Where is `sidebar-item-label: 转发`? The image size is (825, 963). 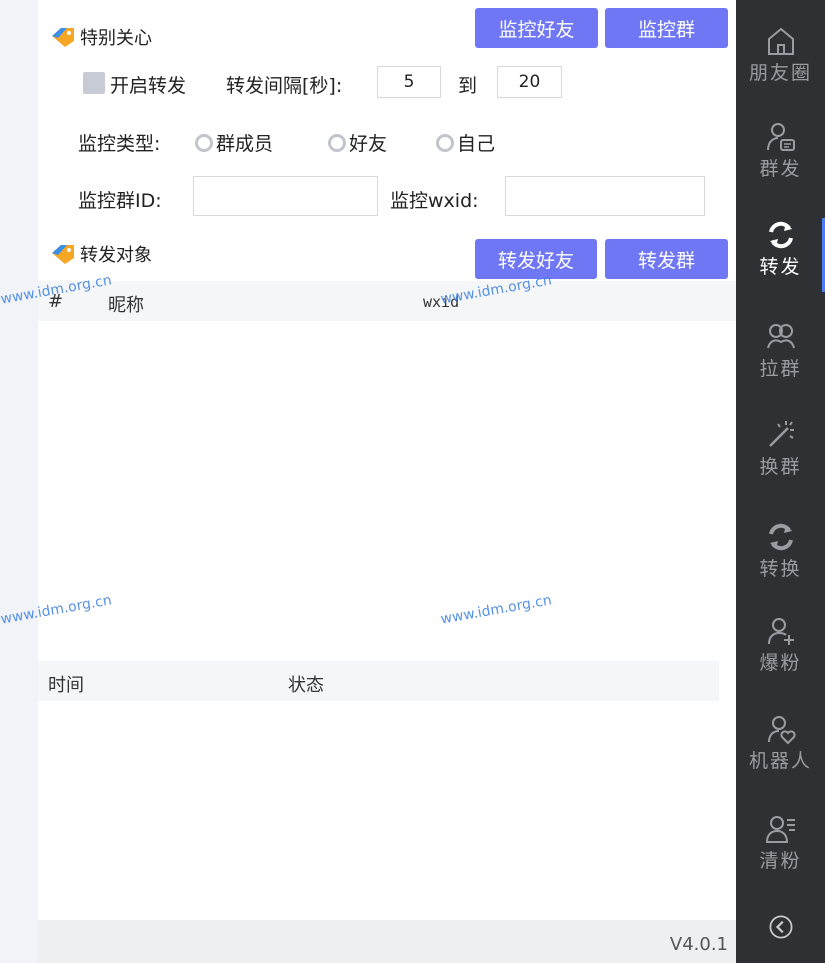 sidebar-item-label: 转发 is located at coordinates (780, 267).